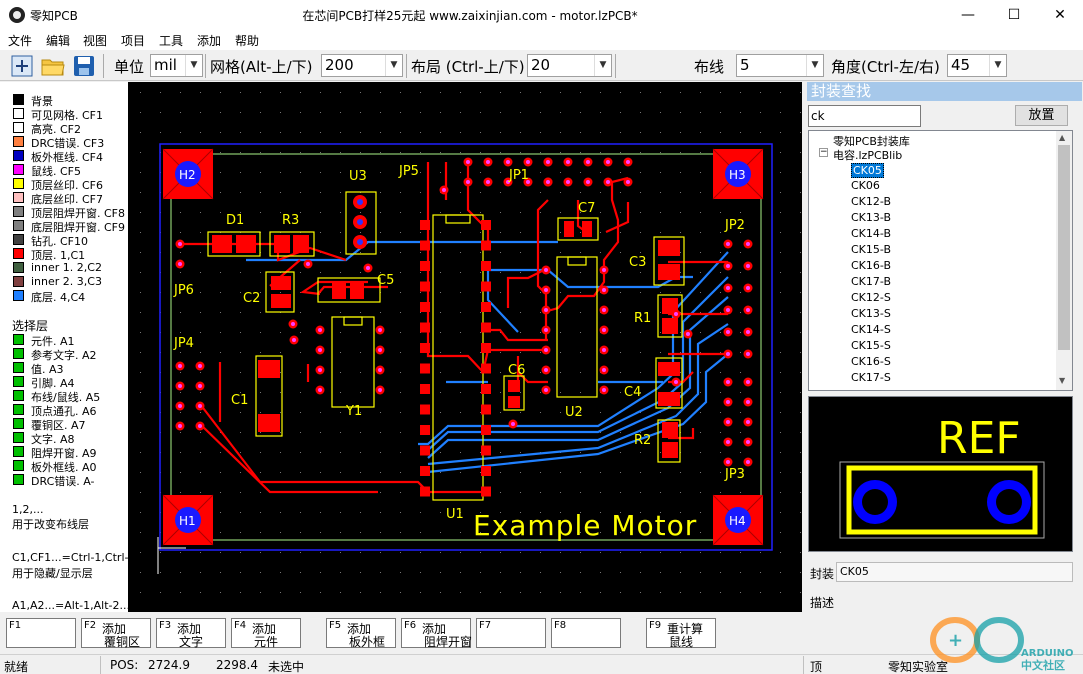 The width and height of the screenshot is (1083, 674). Describe the element at coordinates (41, 633) in the screenshot. I see `fkey-f1-button: F1` at that location.